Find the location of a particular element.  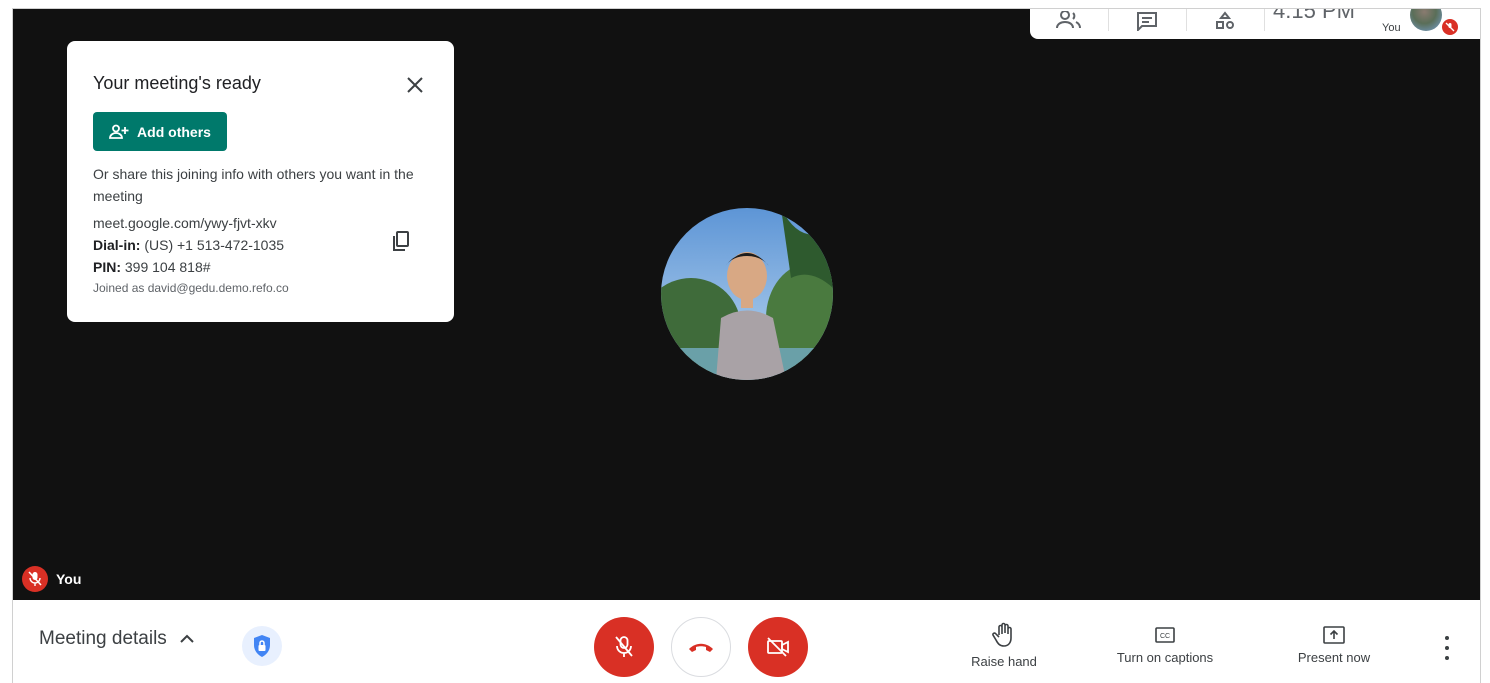

chat-icon is located at coordinates (1147, 21).